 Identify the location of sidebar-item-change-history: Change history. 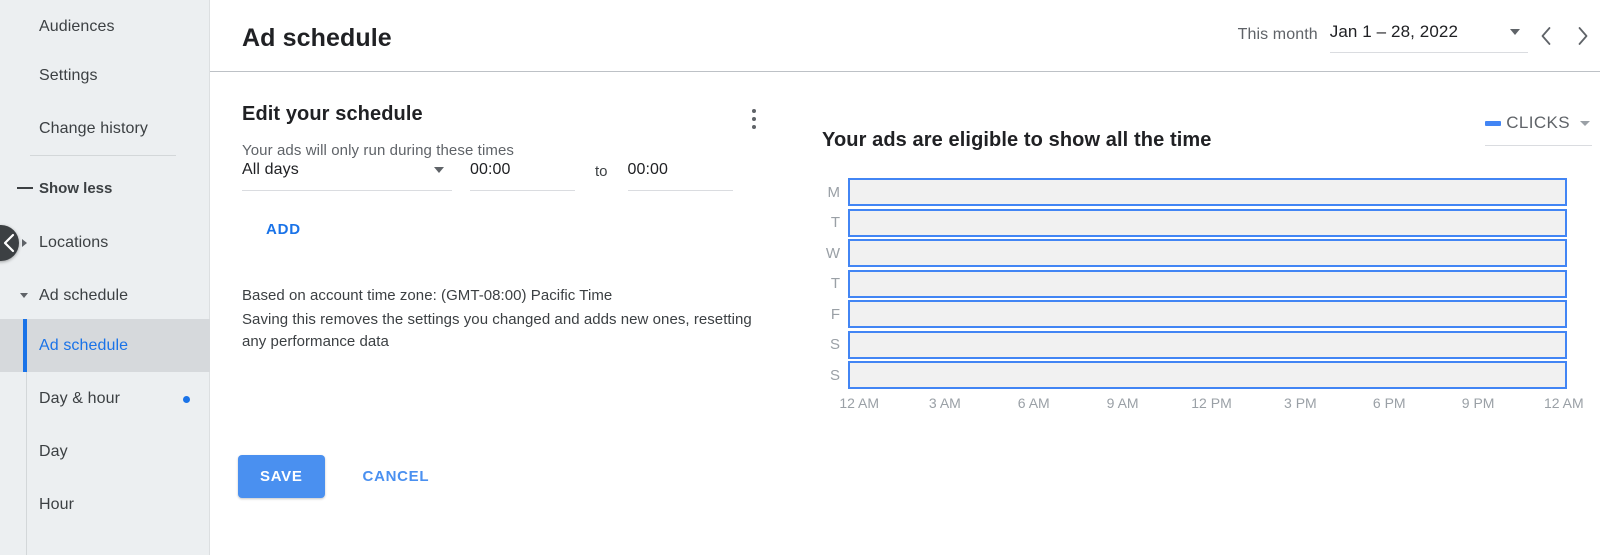
(105, 128).